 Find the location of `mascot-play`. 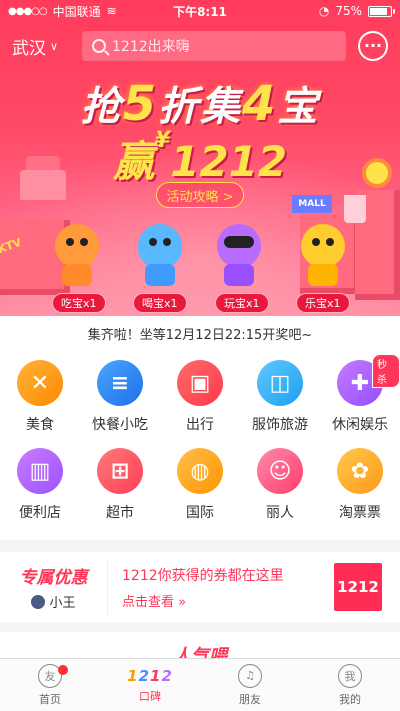

mascot-play is located at coordinates (239, 251).